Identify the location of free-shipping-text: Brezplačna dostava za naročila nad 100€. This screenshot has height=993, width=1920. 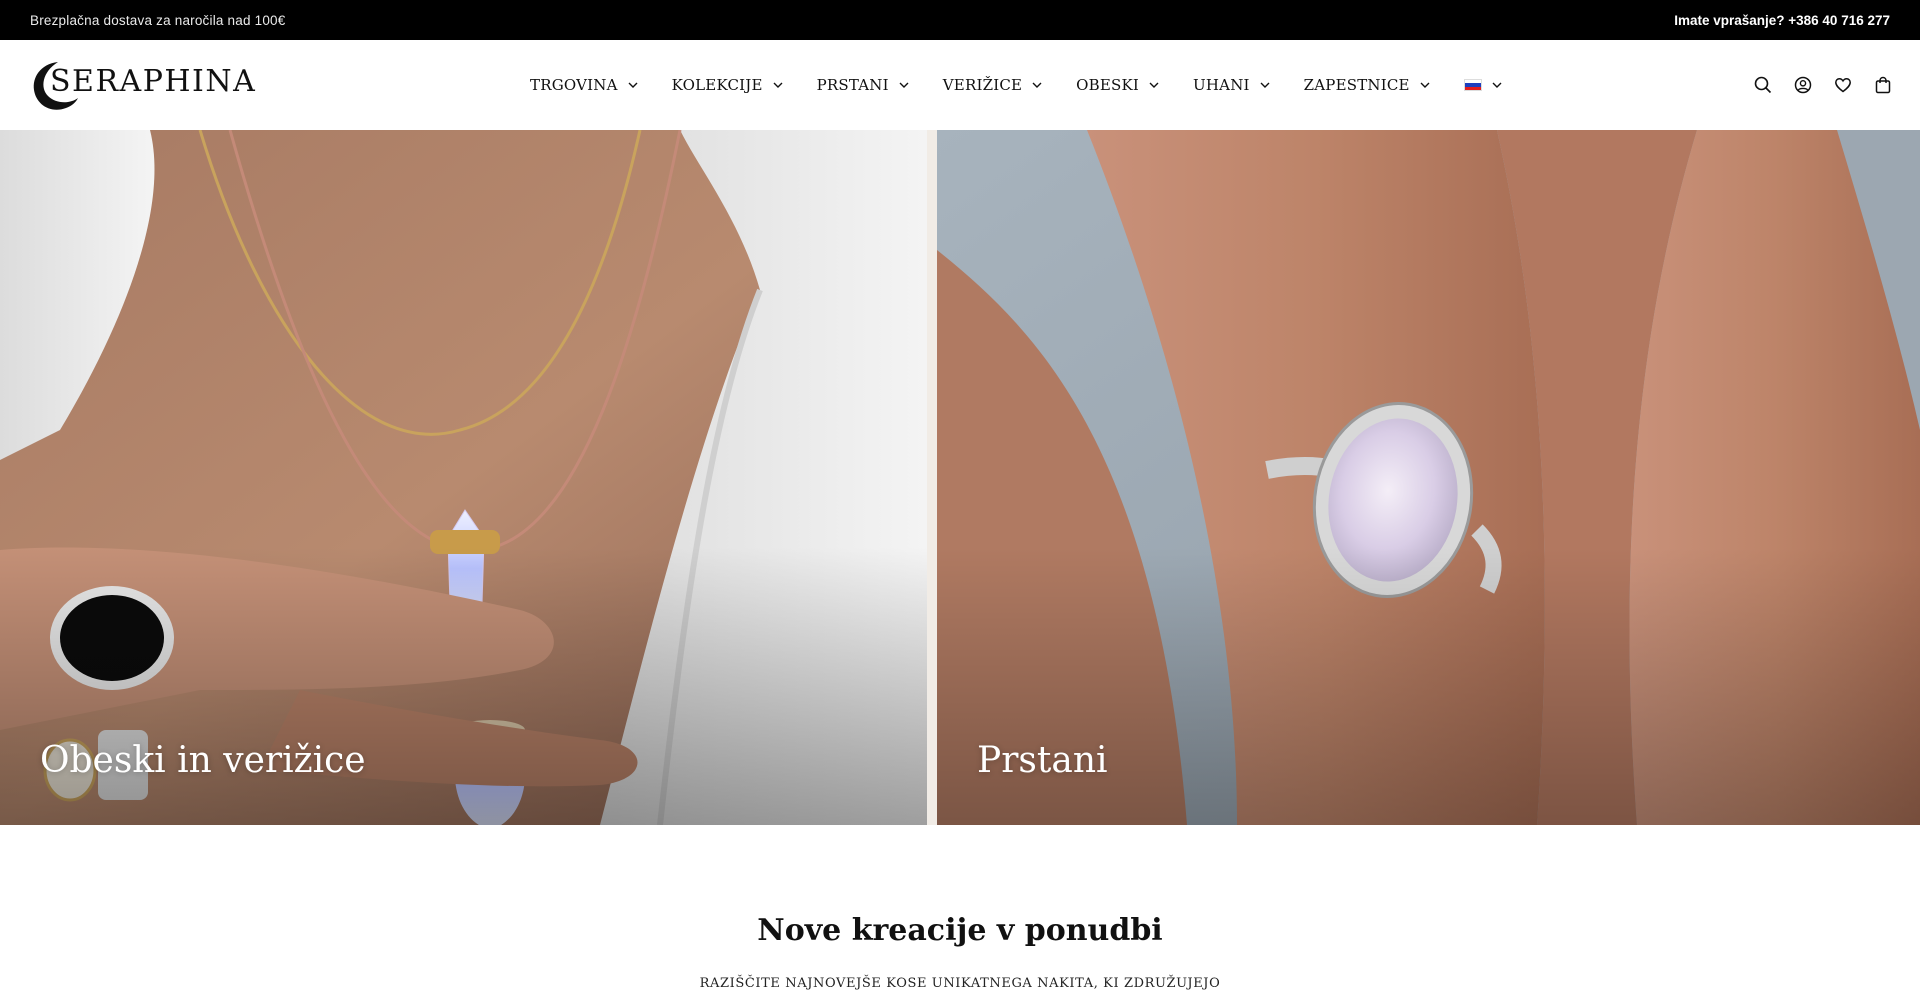
(158, 20).